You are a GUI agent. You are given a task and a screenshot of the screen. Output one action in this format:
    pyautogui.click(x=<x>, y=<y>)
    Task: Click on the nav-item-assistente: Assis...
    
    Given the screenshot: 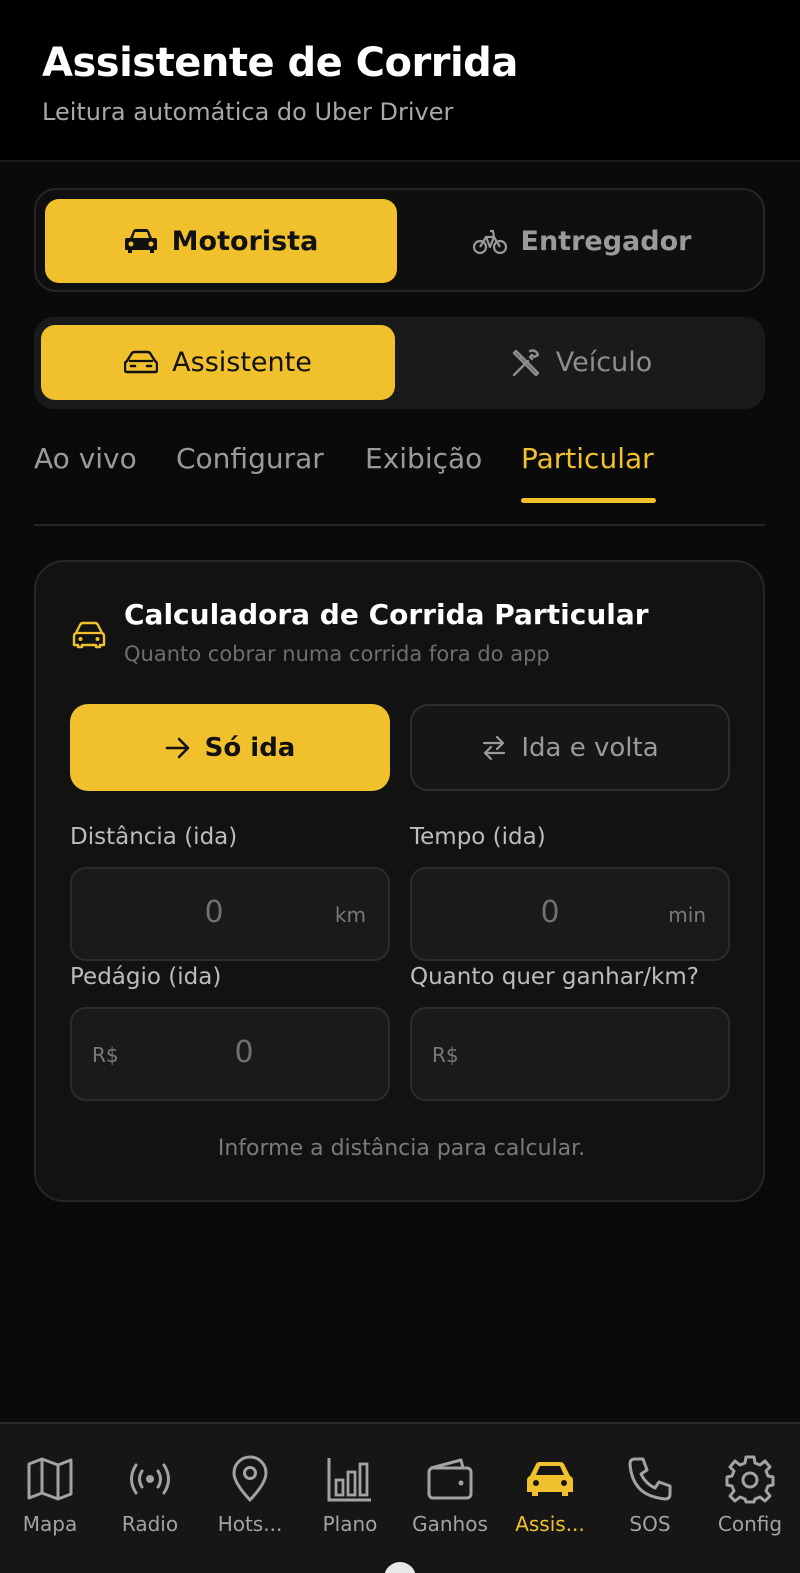 What is the action you would take?
    pyautogui.click(x=550, y=1499)
    